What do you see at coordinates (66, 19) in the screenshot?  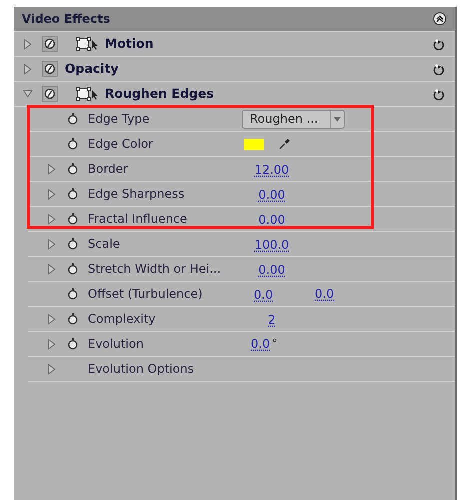 I see `panel-title: Video Effects` at bounding box center [66, 19].